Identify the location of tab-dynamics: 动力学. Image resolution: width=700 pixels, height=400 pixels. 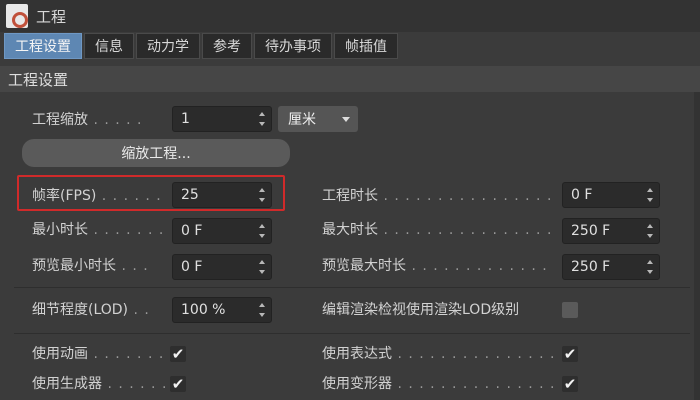
(168, 46).